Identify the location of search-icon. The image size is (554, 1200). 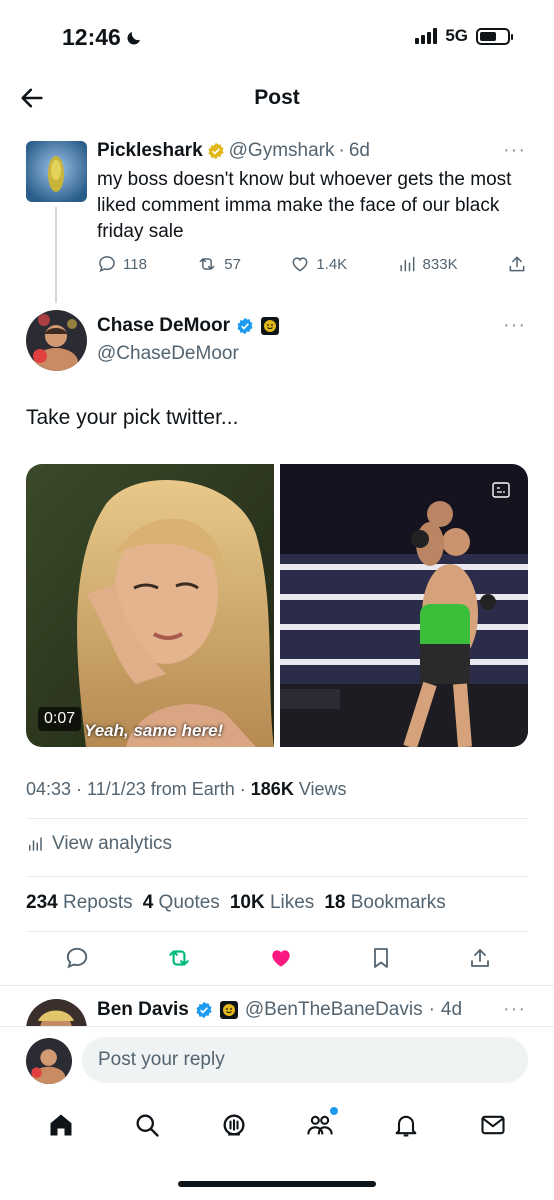
(147, 1125).